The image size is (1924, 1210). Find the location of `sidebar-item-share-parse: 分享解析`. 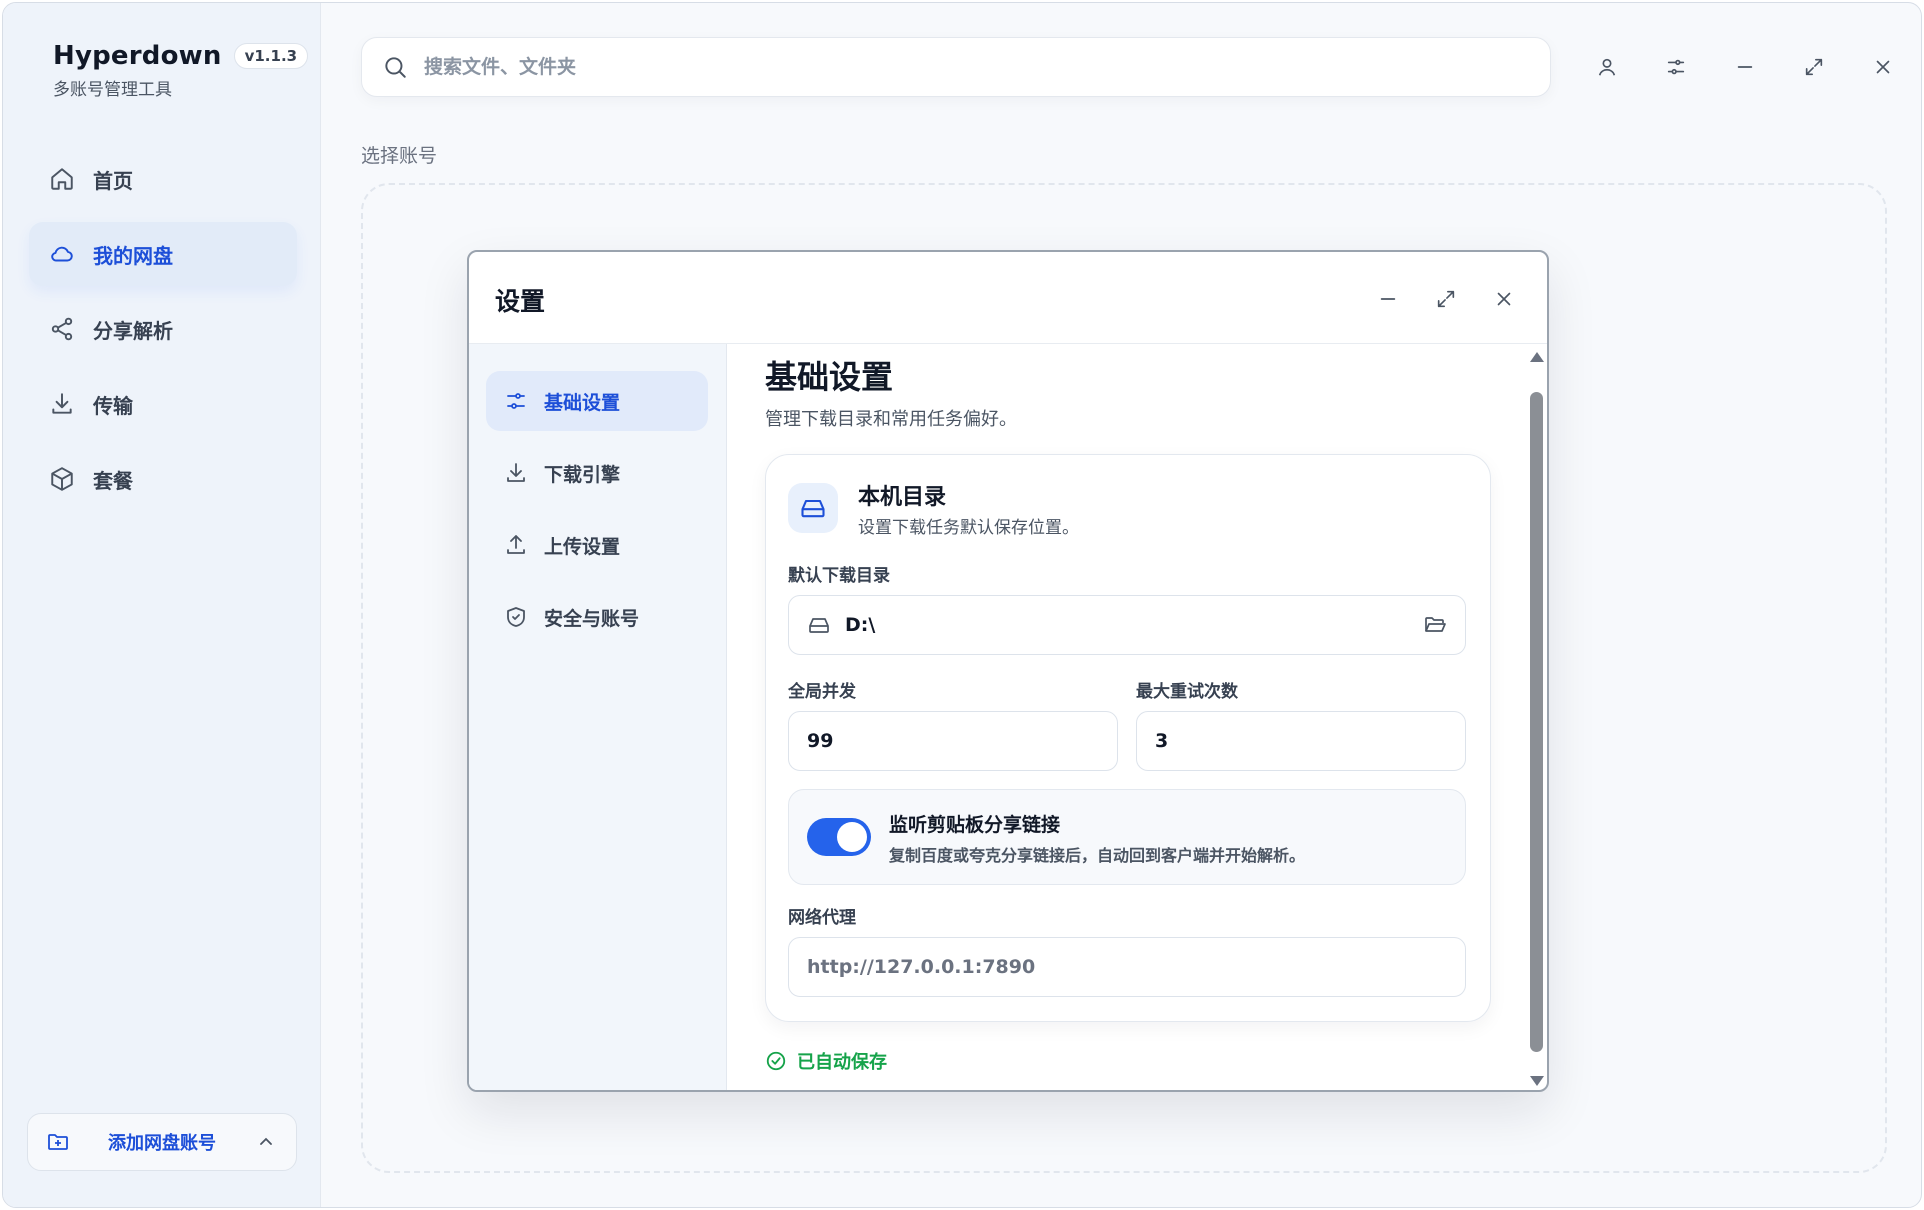

sidebar-item-share-parse: 分享解析 is located at coordinates (163, 329).